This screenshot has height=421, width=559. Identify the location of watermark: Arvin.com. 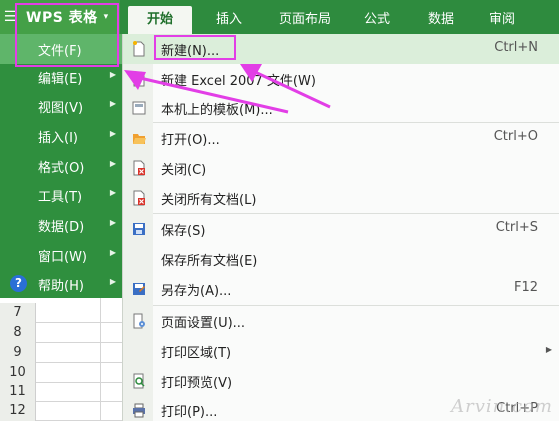
(502, 406).